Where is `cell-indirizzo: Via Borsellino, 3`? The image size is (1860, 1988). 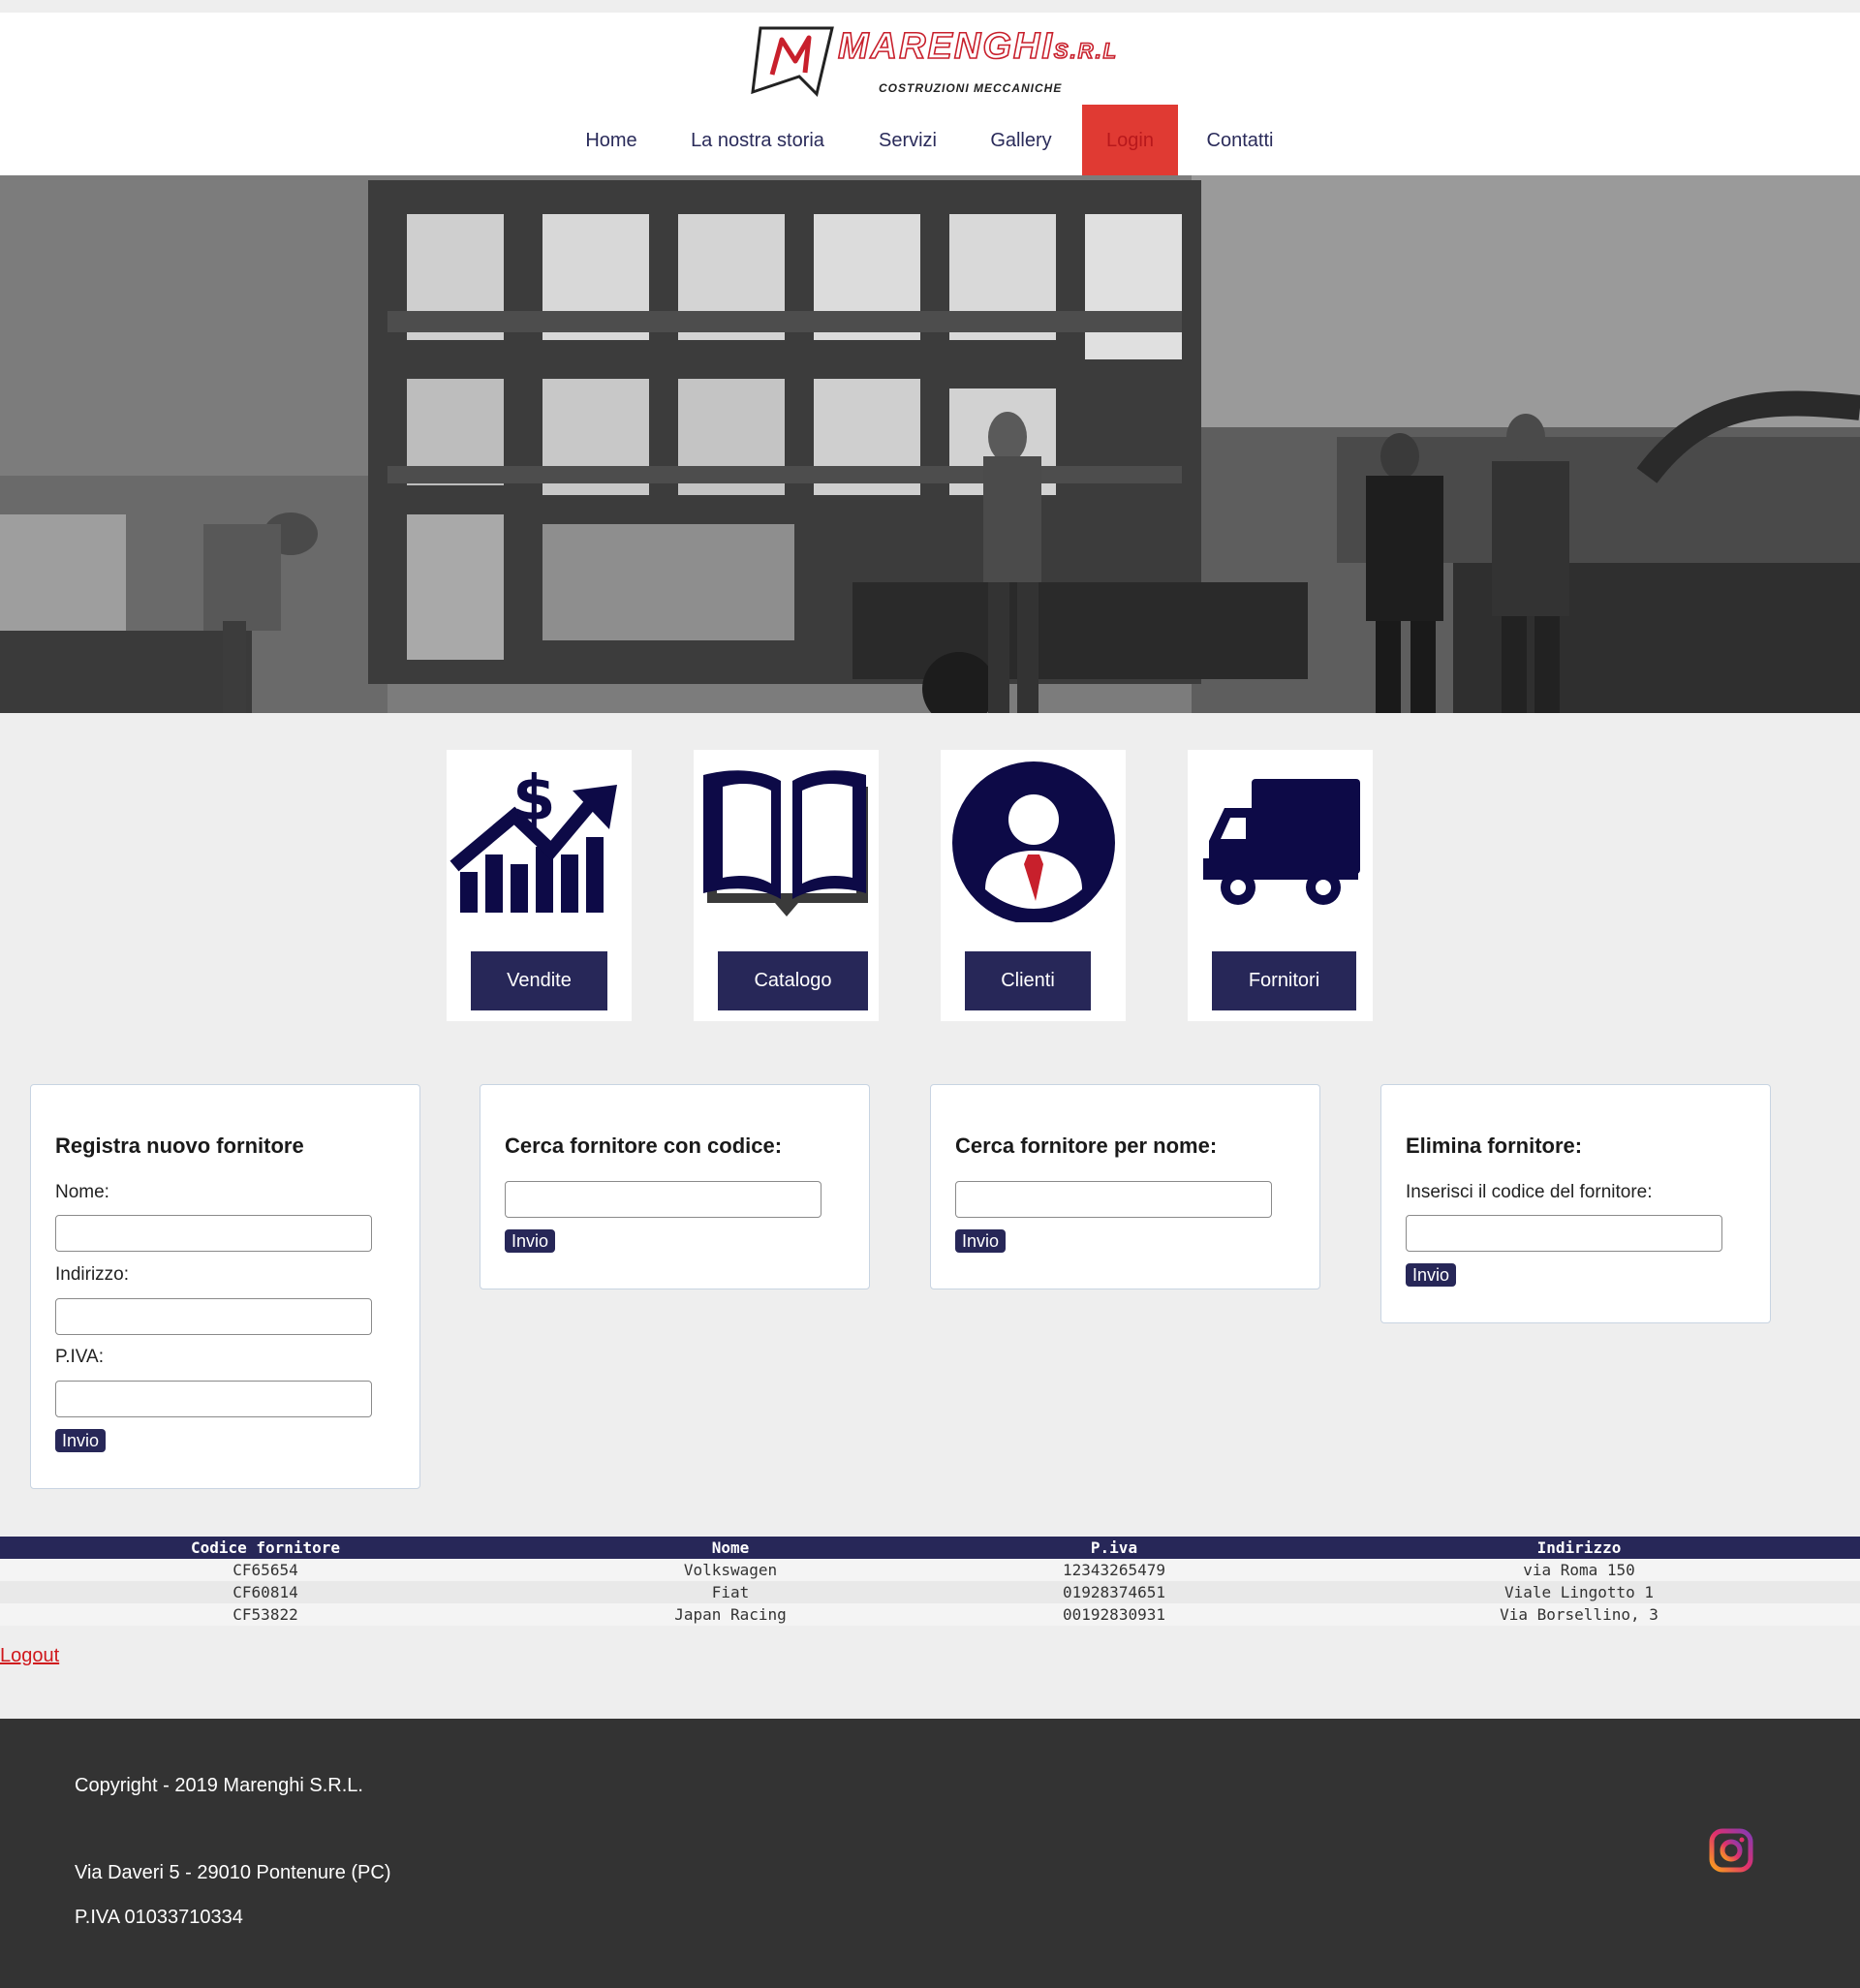 cell-indirizzo: Via Borsellino, 3 is located at coordinates (1579, 1614).